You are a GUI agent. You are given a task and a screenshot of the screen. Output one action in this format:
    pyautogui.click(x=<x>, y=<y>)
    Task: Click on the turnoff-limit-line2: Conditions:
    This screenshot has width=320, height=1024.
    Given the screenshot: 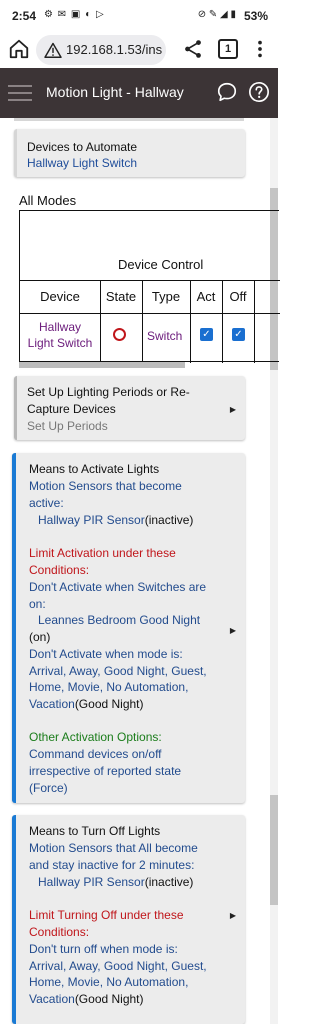 What is the action you would take?
    pyautogui.click(x=59, y=932)
    